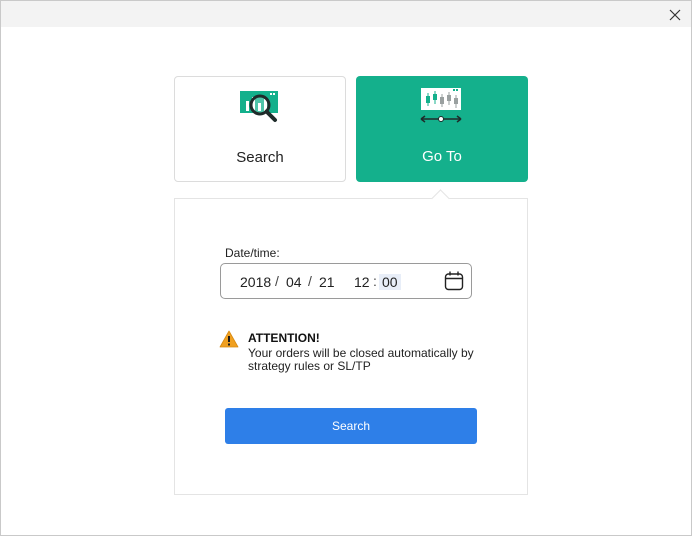 This screenshot has width=692, height=536. I want to click on title-bar, so click(346, 14).